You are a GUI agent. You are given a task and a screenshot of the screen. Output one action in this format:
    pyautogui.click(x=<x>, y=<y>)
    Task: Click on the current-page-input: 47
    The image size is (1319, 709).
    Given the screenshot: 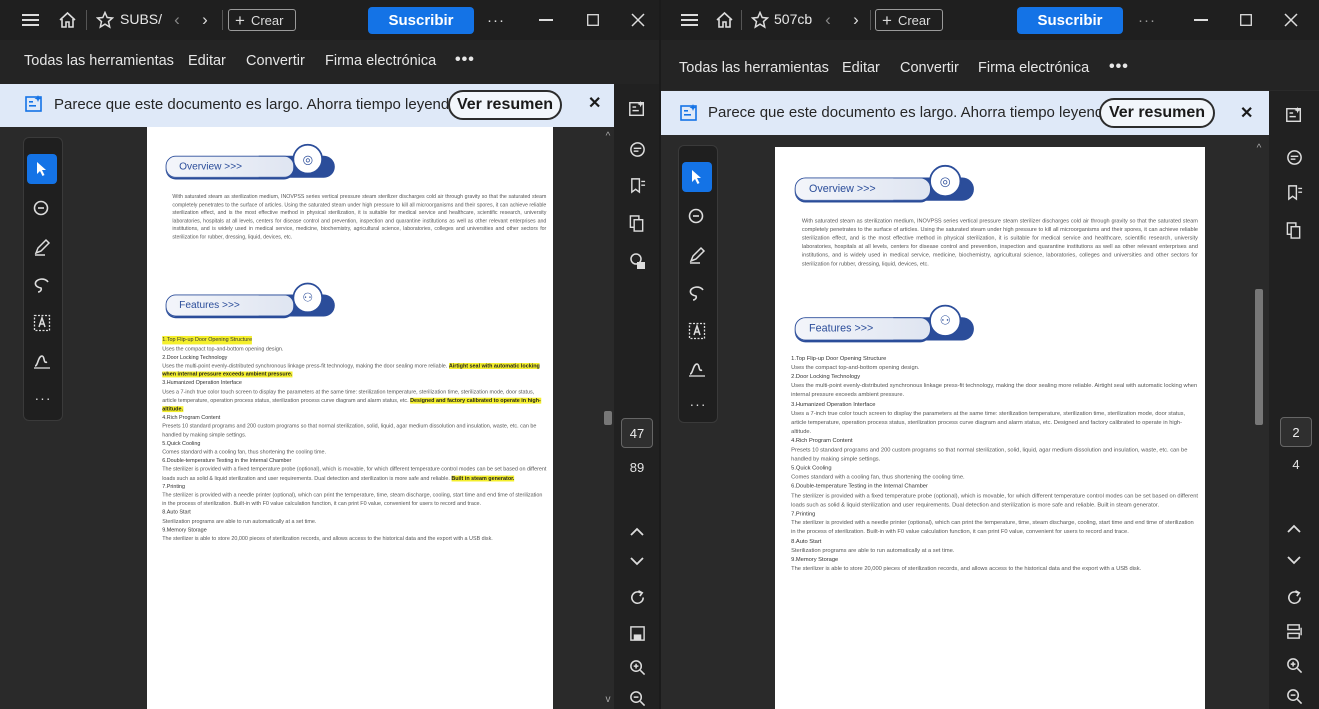 What is the action you would take?
    pyautogui.click(x=637, y=433)
    